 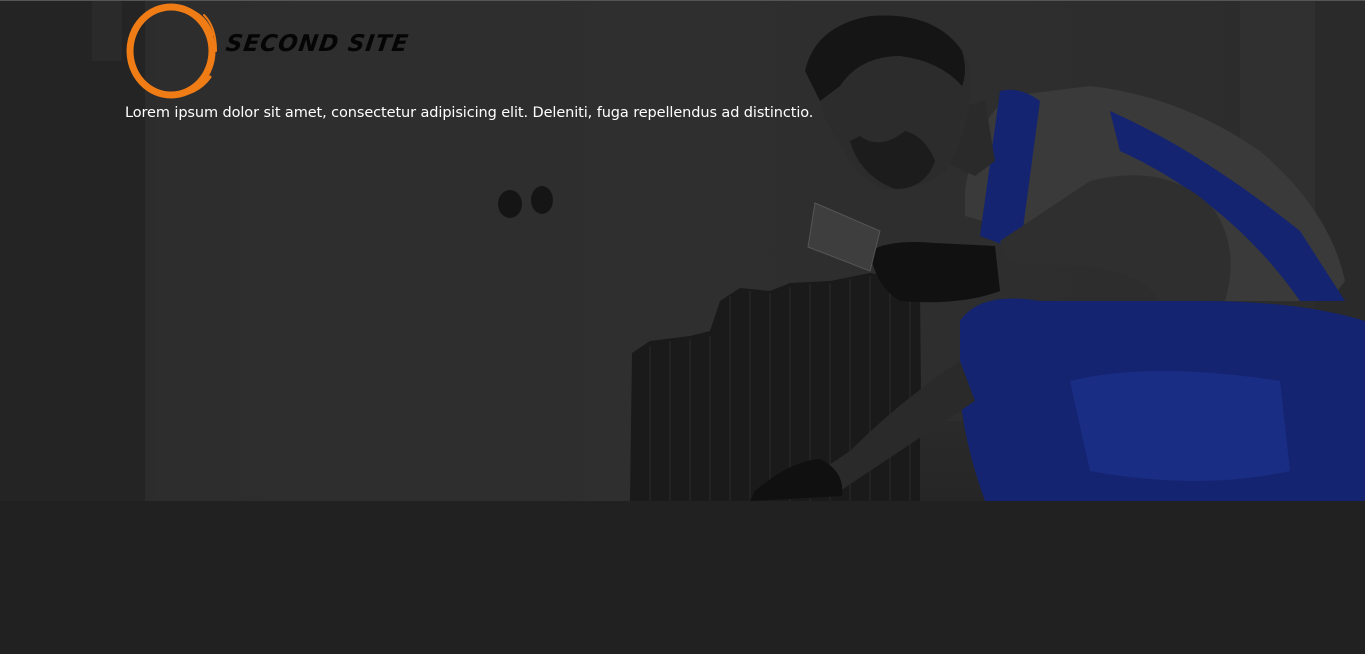 I want to click on brush-circle-icon, so click(x=171, y=51).